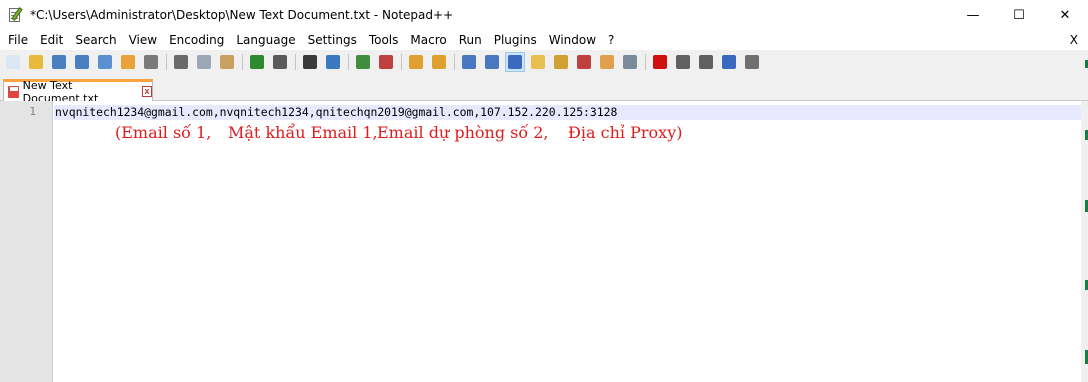 The height and width of the screenshot is (382, 1088). I want to click on save-all-button, so click(82, 62).